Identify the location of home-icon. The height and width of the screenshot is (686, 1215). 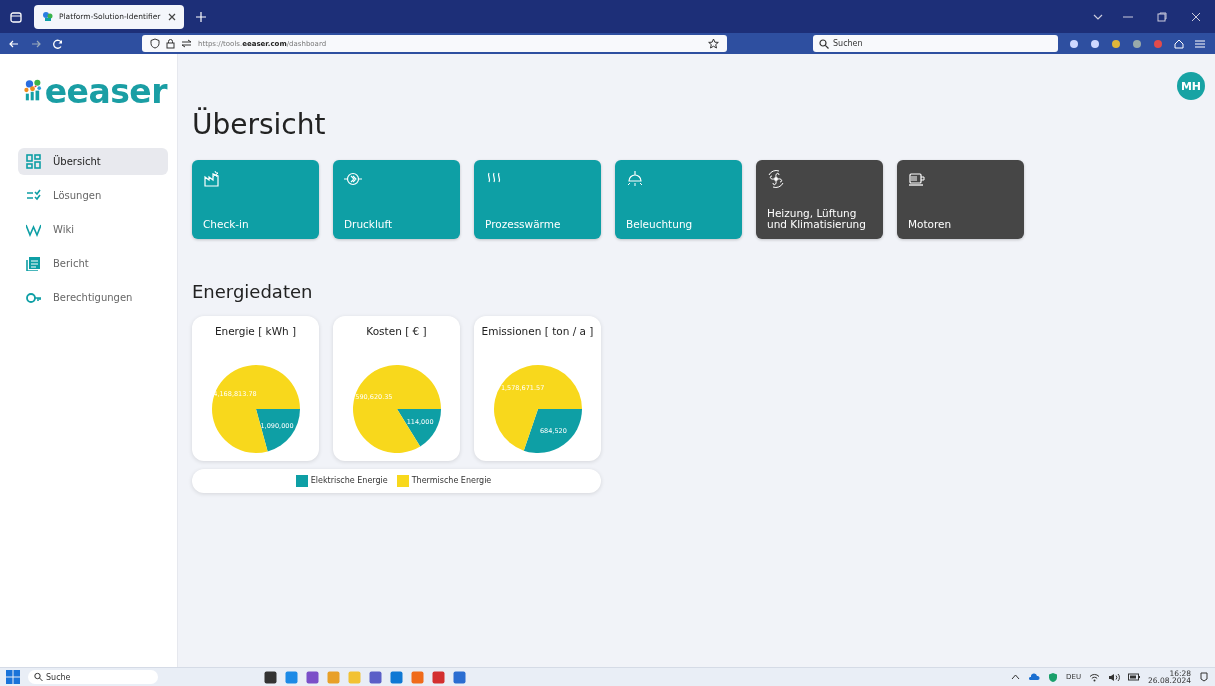
(1179, 43).